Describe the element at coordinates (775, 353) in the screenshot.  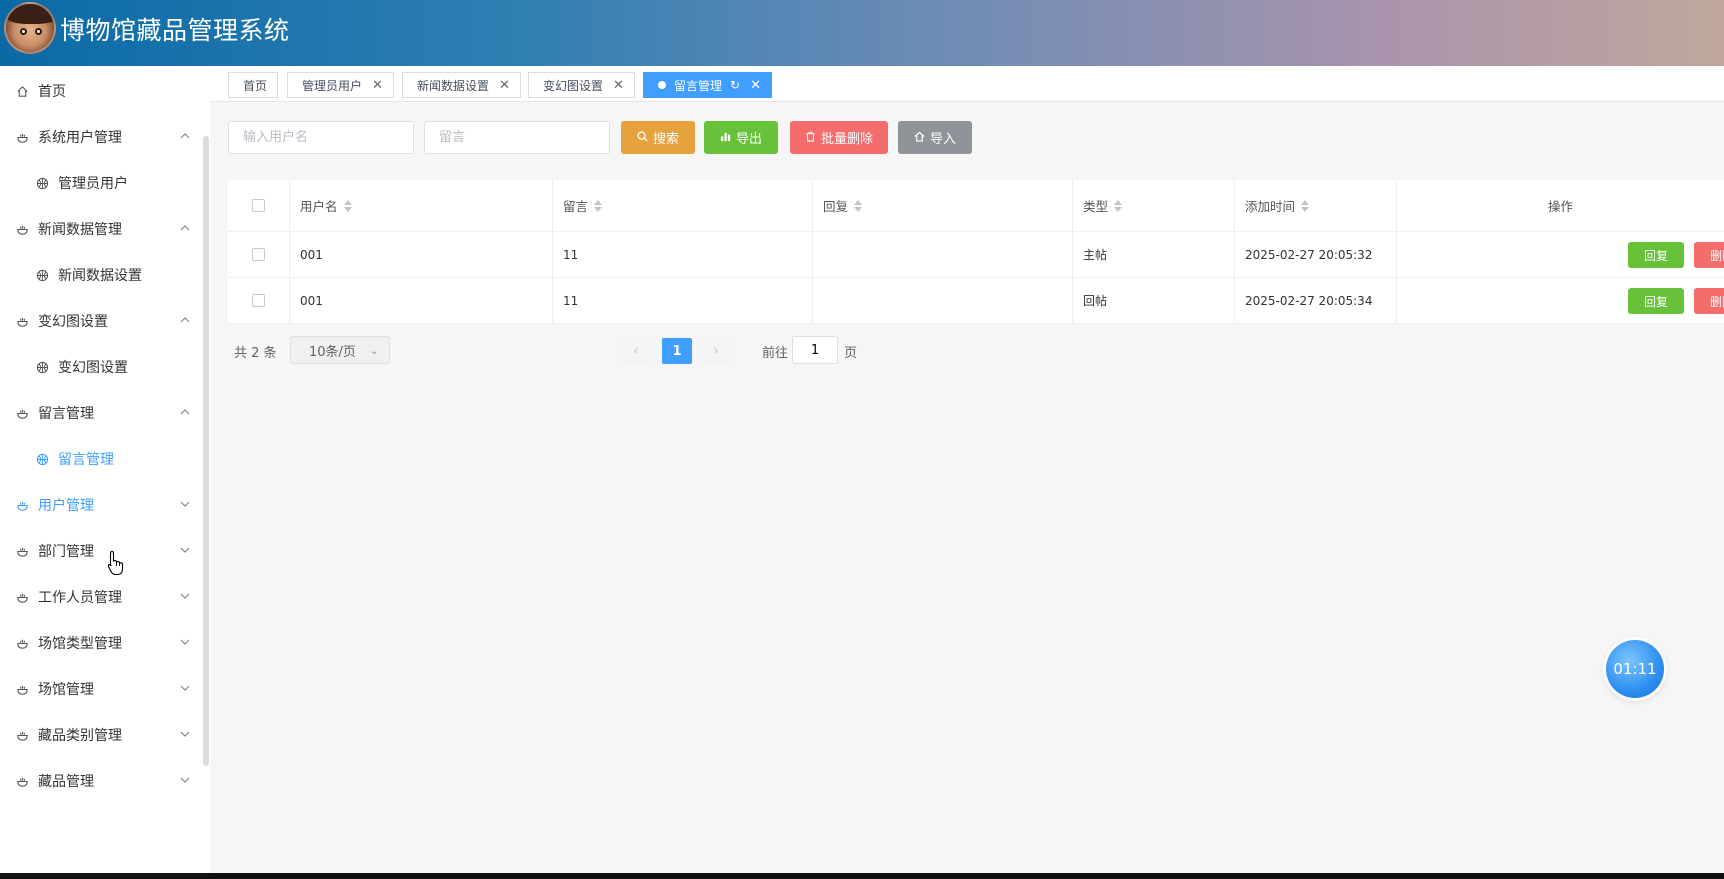
I see `goto-label: 前往` at that location.